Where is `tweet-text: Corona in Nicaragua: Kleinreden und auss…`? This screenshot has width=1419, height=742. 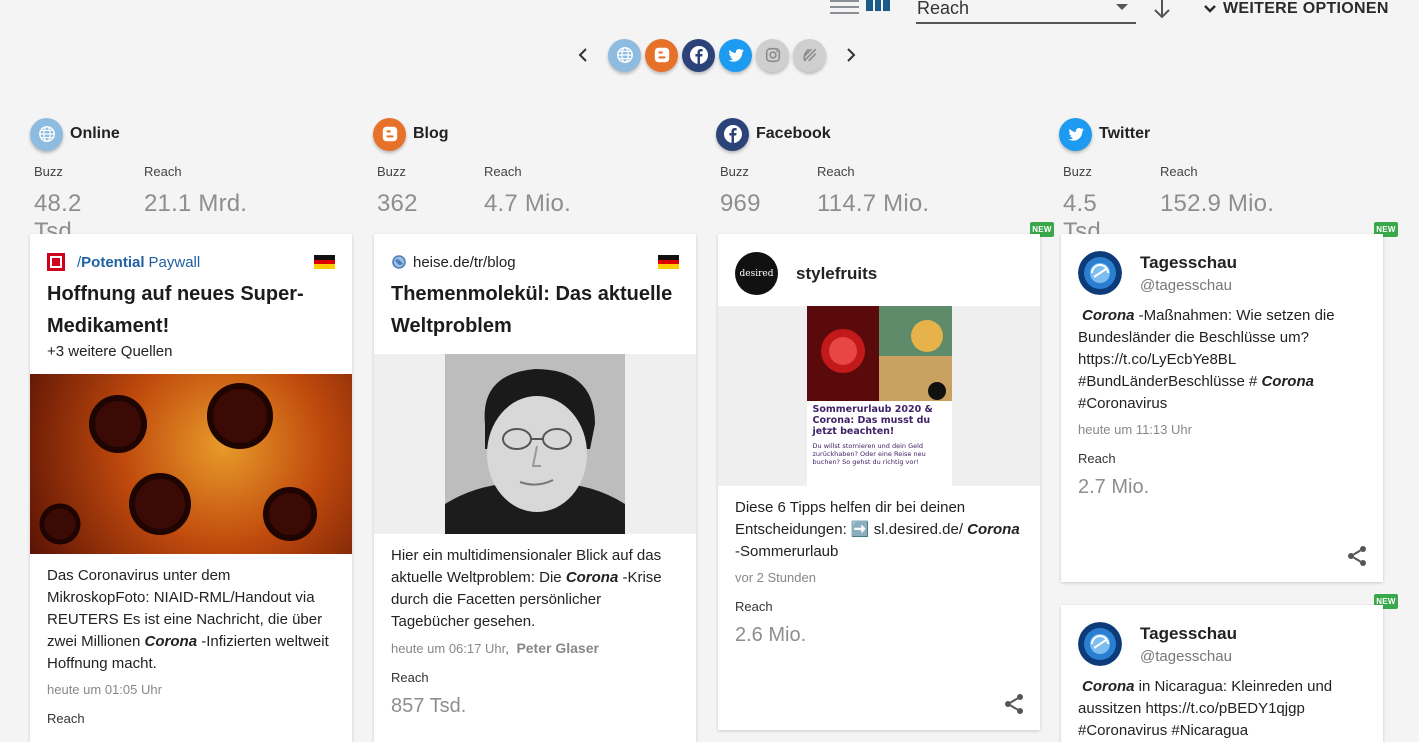 tweet-text: Corona in Nicaragua: Kleinreden und auss… is located at coordinates (1205, 708).